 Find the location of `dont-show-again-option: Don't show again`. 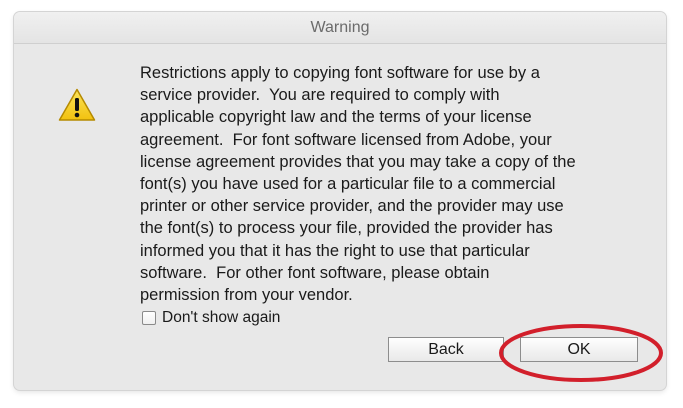

dont-show-again-option: Don't show again is located at coordinates (211, 318).